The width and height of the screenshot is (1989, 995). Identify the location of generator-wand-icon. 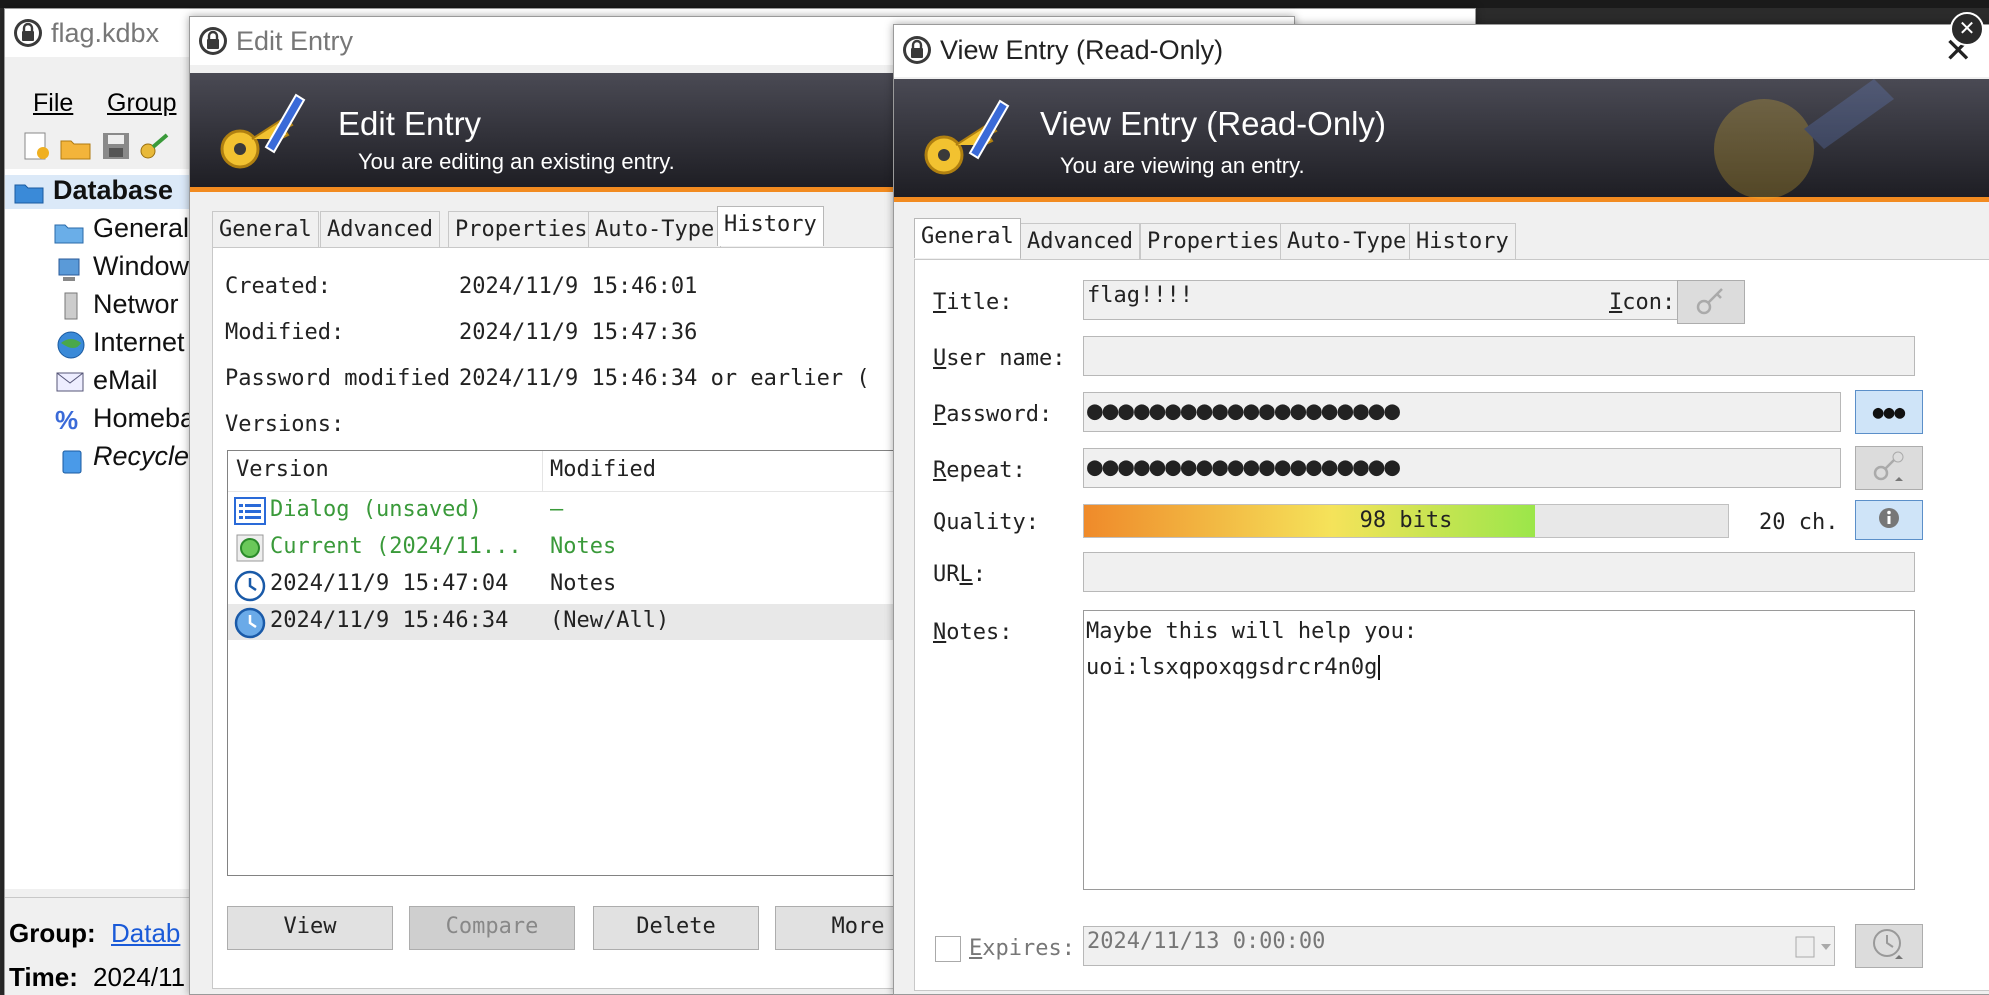
(1889, 468).